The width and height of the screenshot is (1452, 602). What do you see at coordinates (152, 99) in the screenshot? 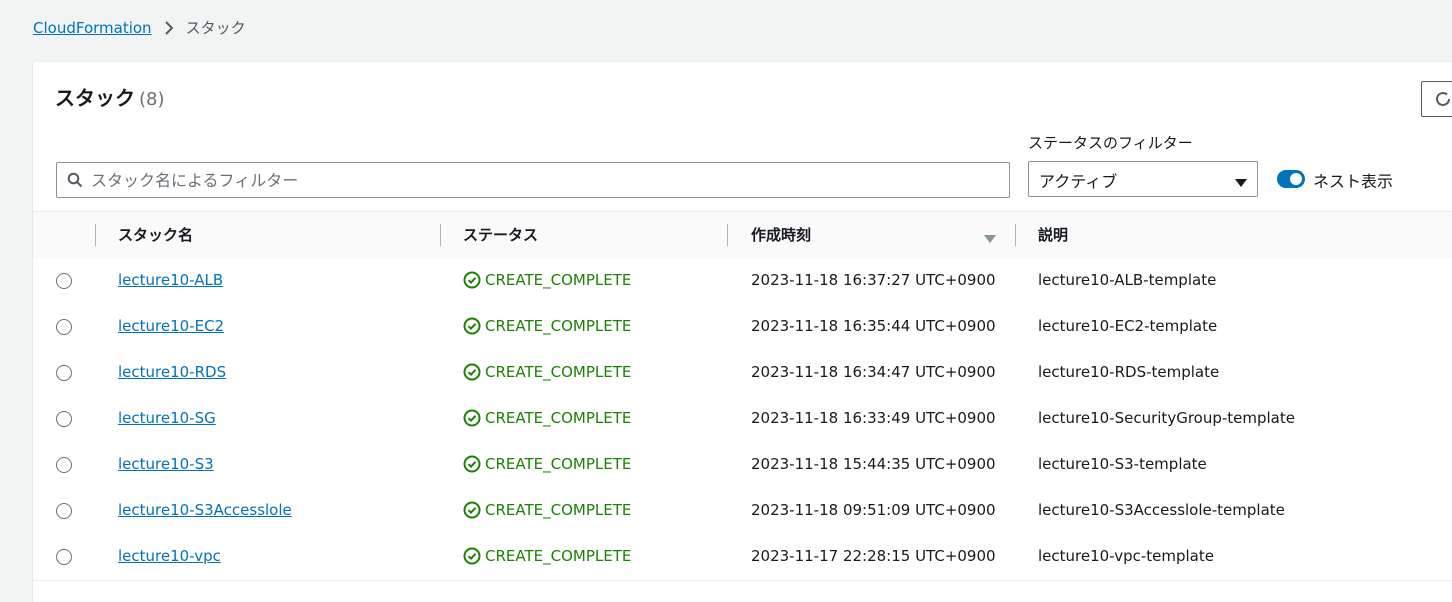
I see `stack-count: (8)` at bounding box center [152, 99].